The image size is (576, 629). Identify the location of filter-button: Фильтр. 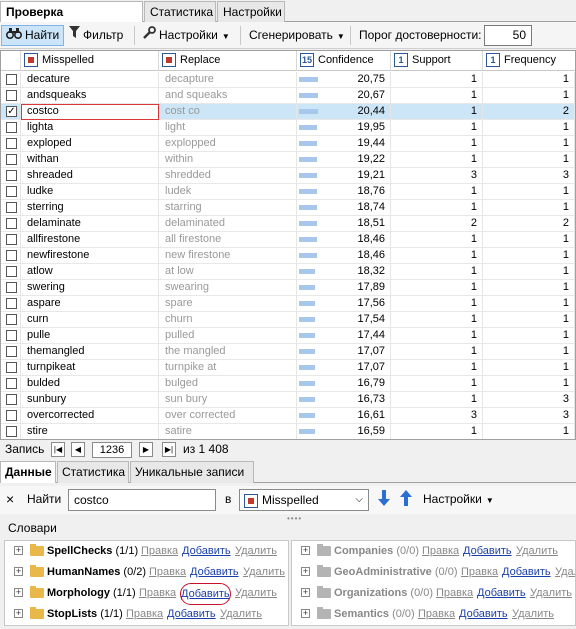
(96, 35).